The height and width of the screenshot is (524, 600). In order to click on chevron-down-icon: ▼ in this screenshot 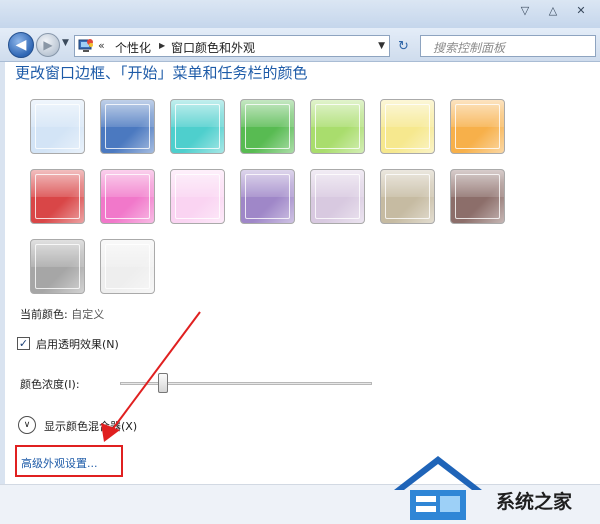, I will do `click(381, 46)`.